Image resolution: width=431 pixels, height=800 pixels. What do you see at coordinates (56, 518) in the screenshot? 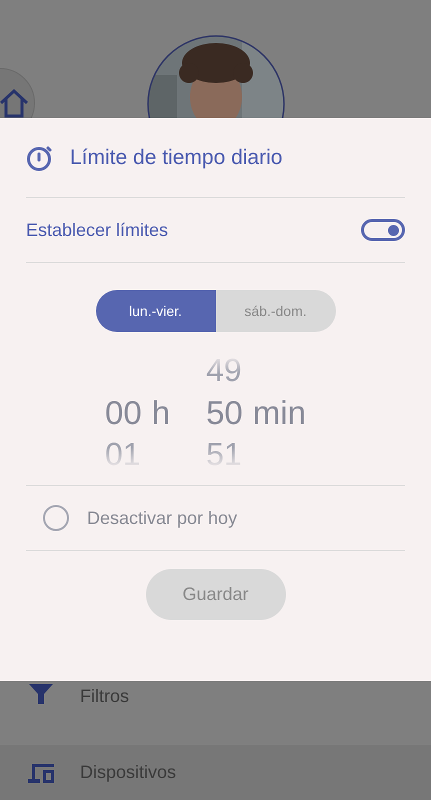
I see `radio-button` at bounding box center [56, 518].